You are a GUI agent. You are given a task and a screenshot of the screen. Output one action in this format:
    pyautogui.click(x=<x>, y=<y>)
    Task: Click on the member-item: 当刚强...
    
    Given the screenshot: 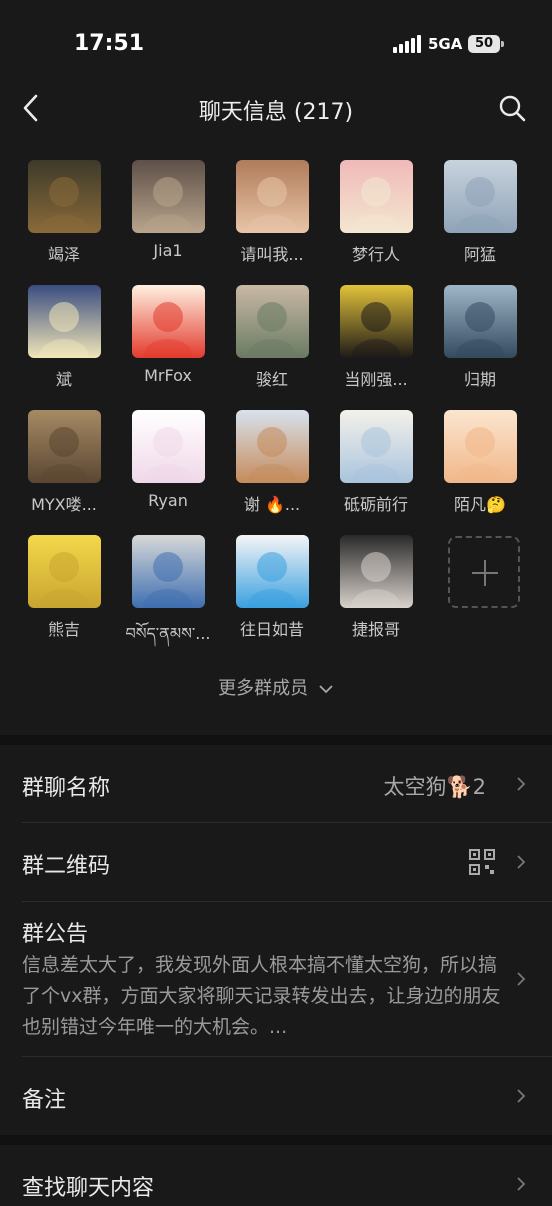 What is the action you would take?
    pyautogui.click(x=376, y=332)
    